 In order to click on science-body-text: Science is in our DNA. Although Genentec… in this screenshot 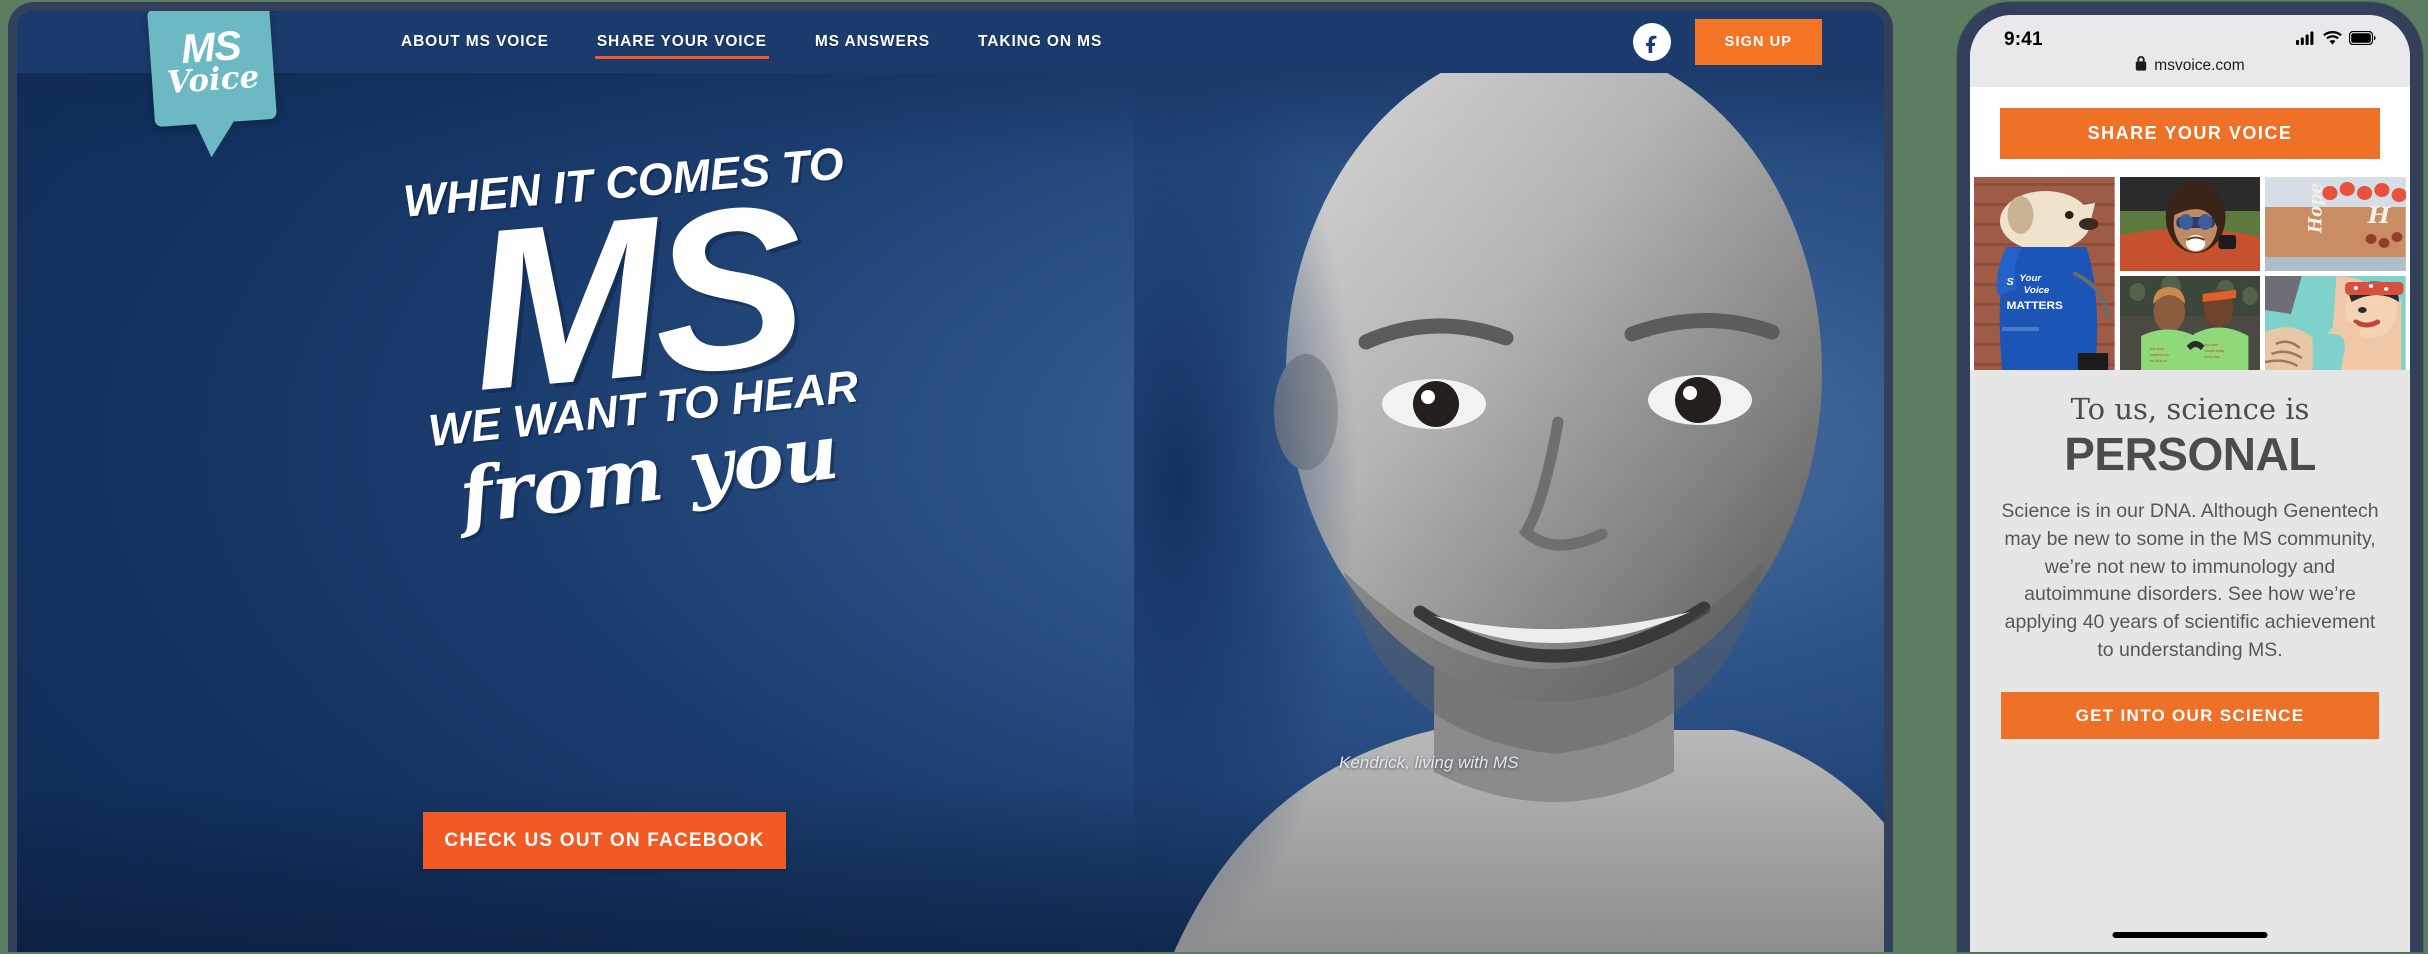, I will do `click(2190, 580)`.